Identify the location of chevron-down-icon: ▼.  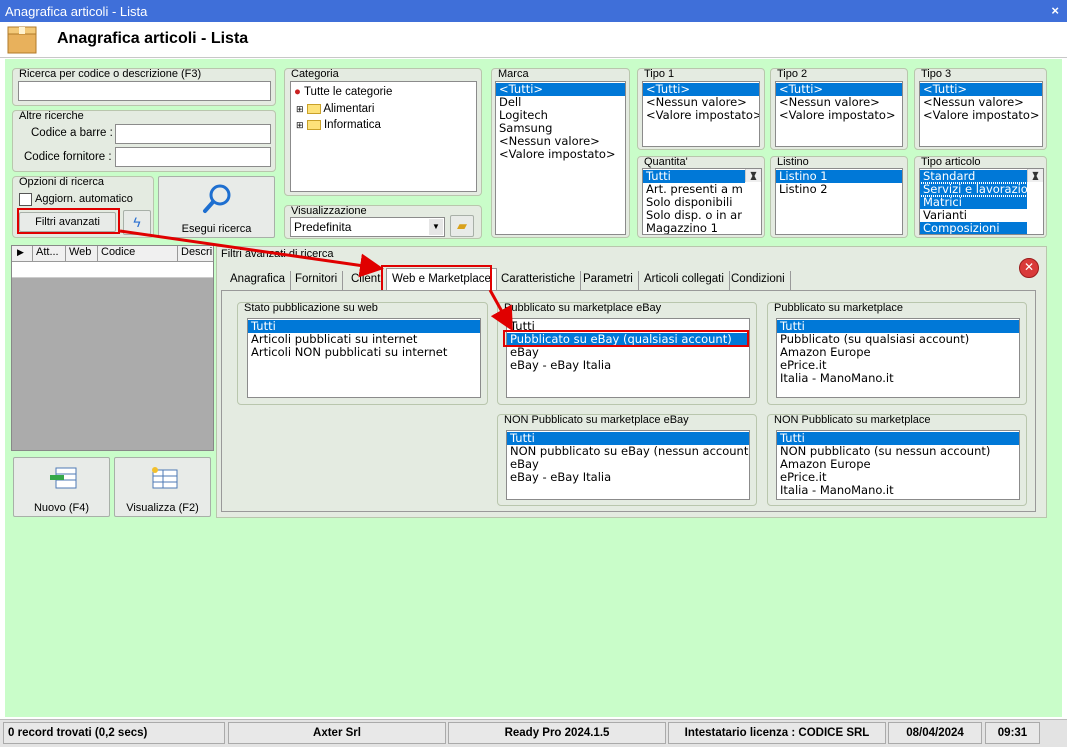
(436, 227).